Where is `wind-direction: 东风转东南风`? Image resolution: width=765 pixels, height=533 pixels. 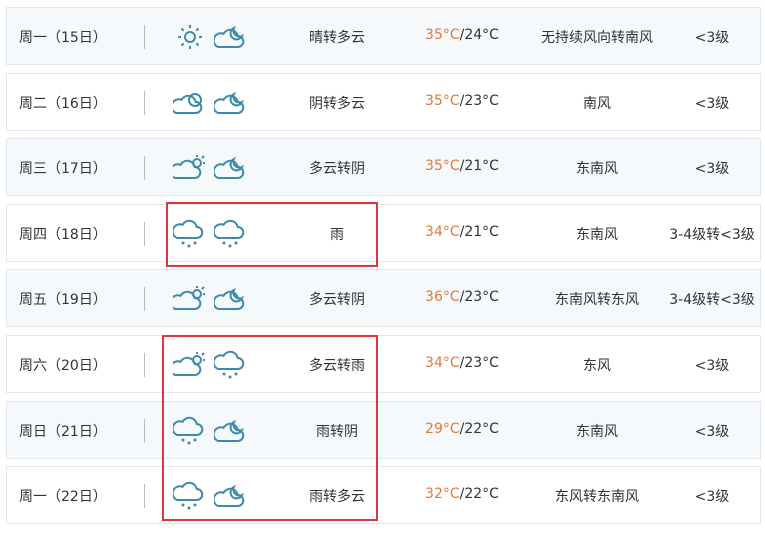 wind-direction: 东风转东南风 is located at coordinates (597, 497).